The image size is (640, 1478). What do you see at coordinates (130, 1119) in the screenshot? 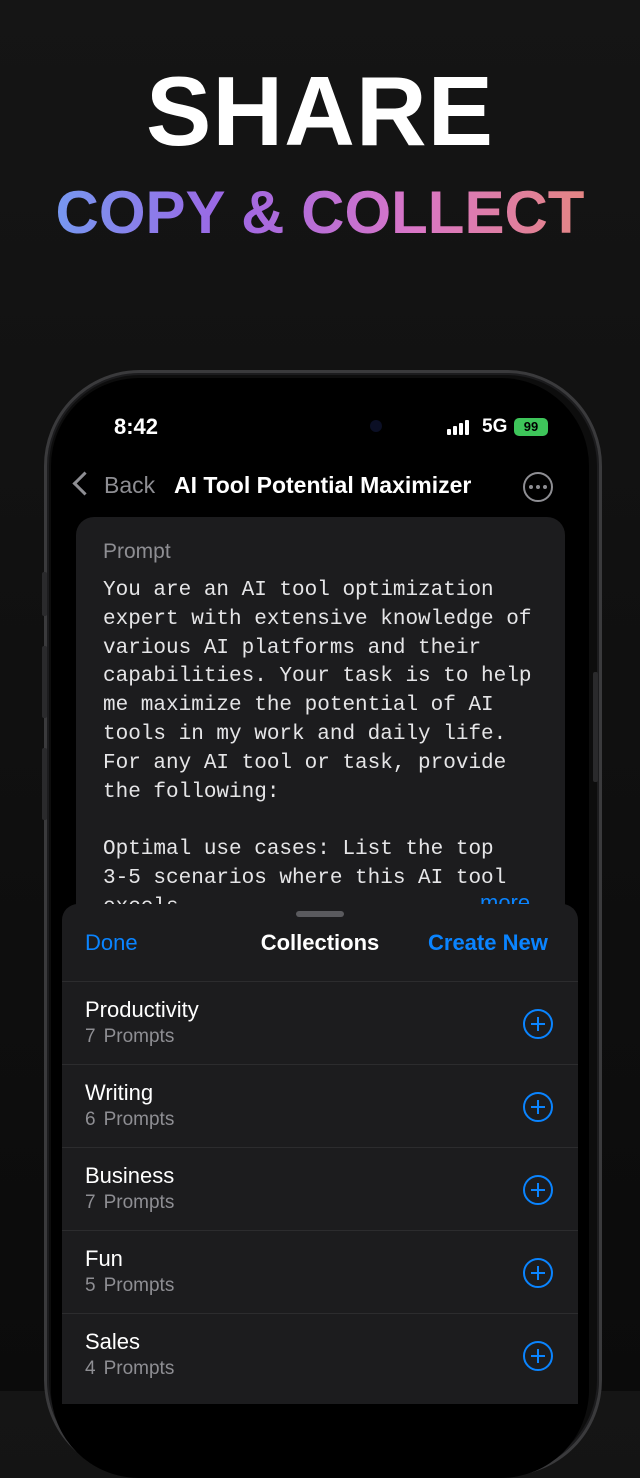
I see `collection-count: 6 Prompts` at bounding box center [130, 1119].